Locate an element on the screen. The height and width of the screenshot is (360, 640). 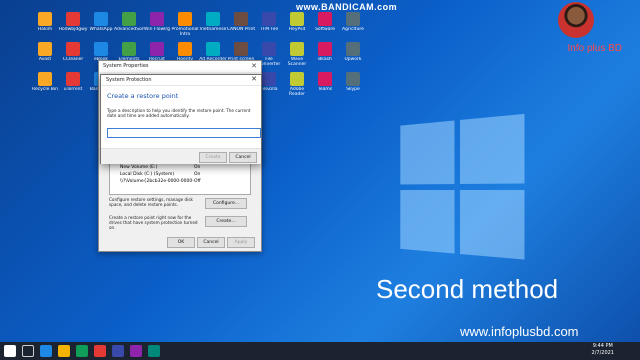
dialog-footer: Create Cancel is located at coordinates (181, 156).